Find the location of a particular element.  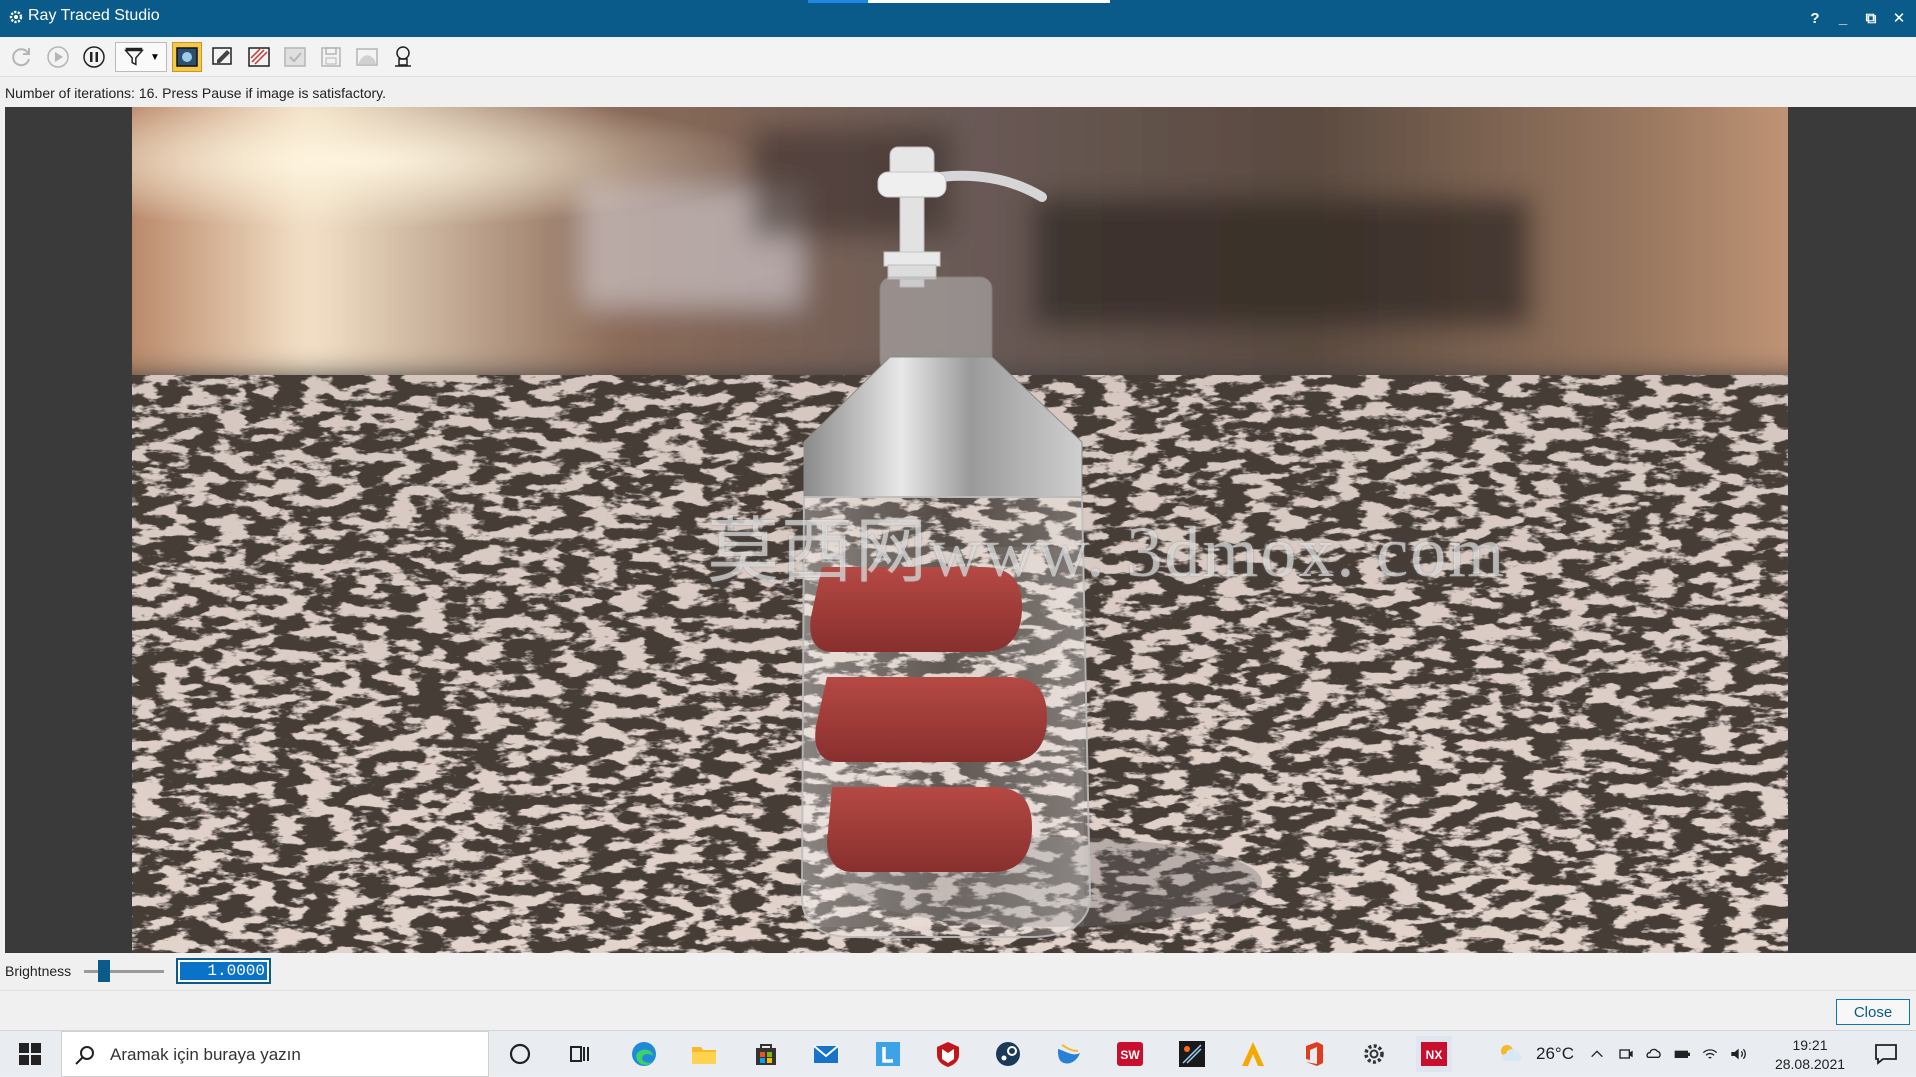

mail-icon is located at coordinates (826, 1054).